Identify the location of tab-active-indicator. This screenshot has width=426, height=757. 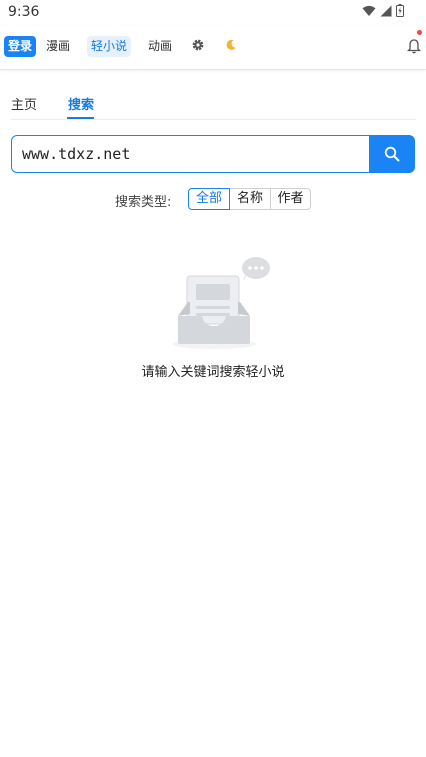
(80, 118).